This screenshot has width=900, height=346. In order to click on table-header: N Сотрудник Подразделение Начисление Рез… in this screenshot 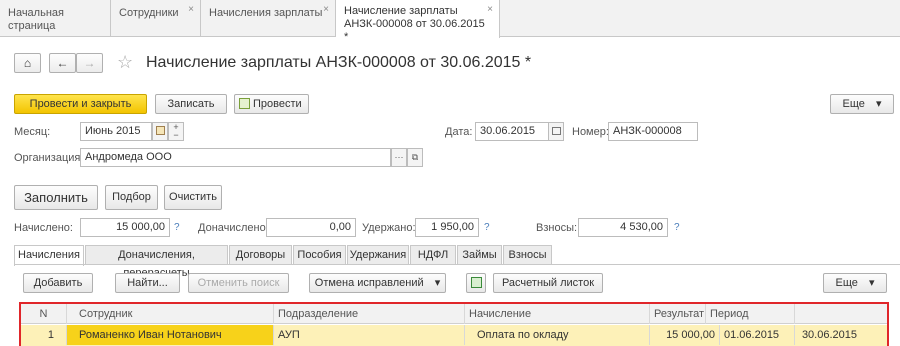, I will do `click(454, 314)`.